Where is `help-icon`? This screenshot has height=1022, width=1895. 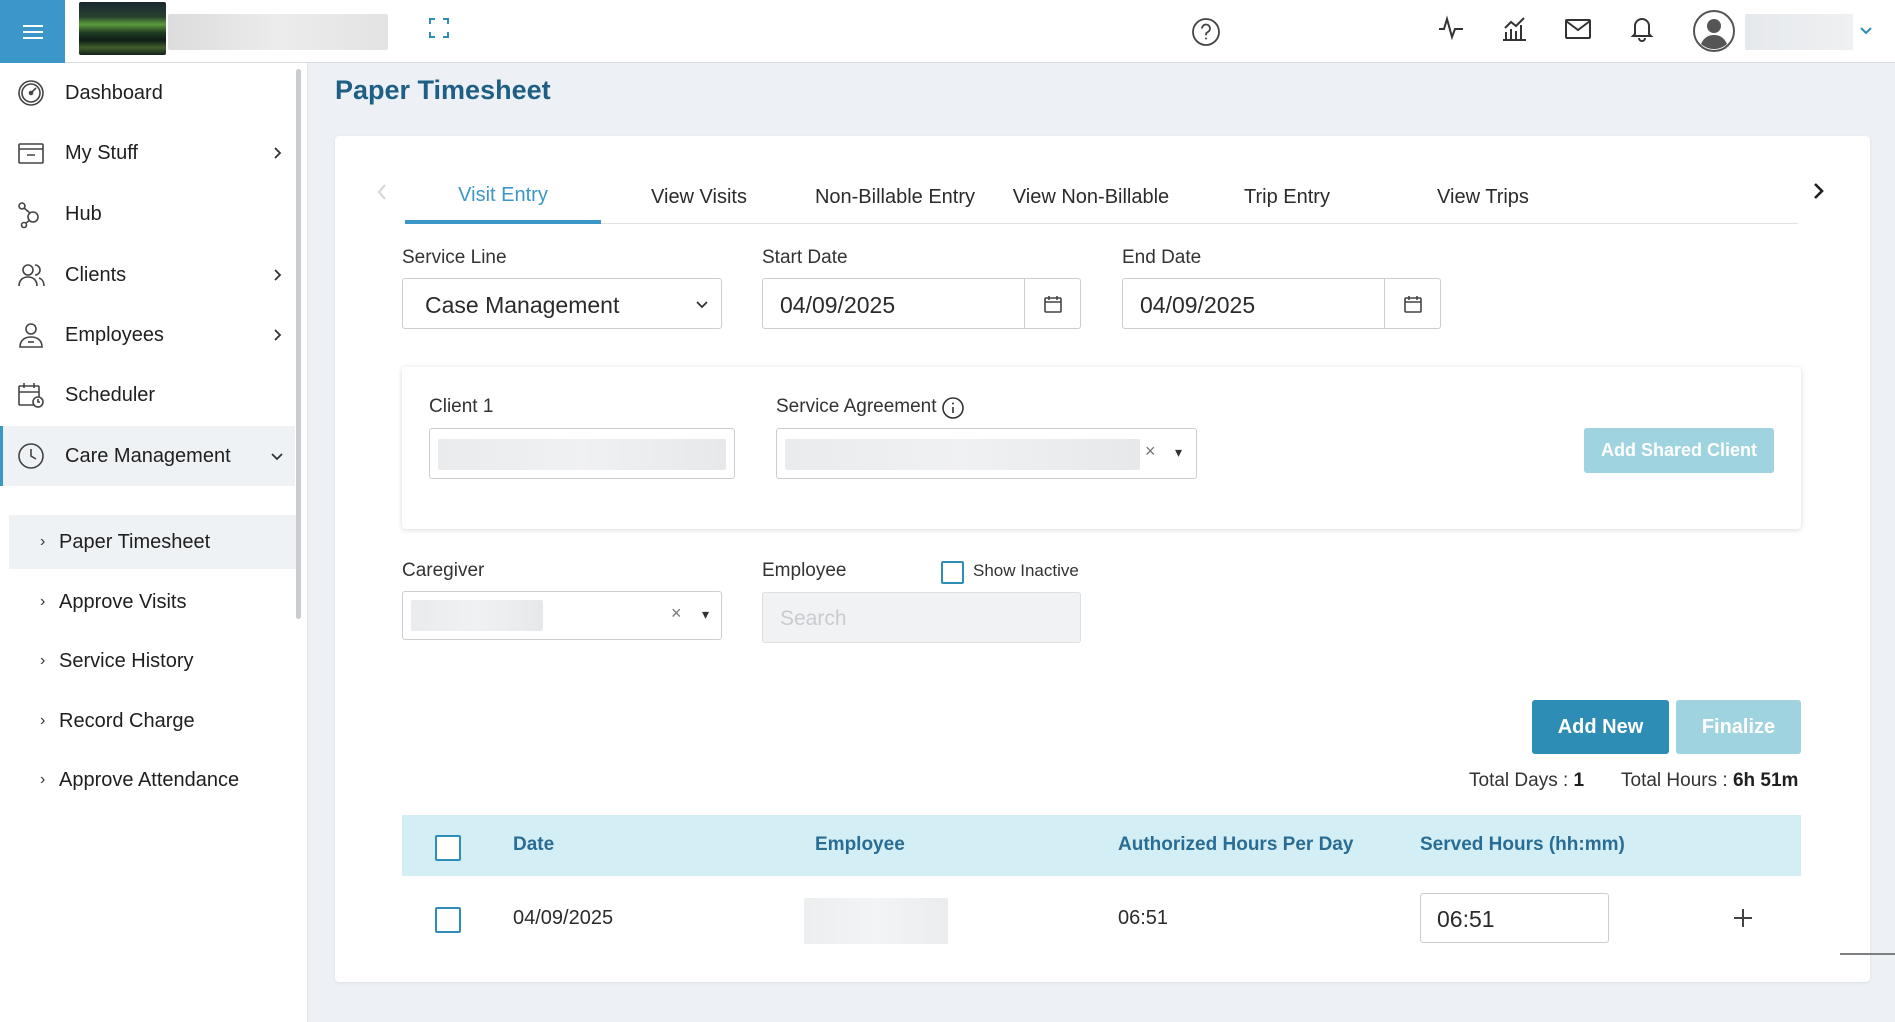
help-icon is located at coordinates (1206, 32).